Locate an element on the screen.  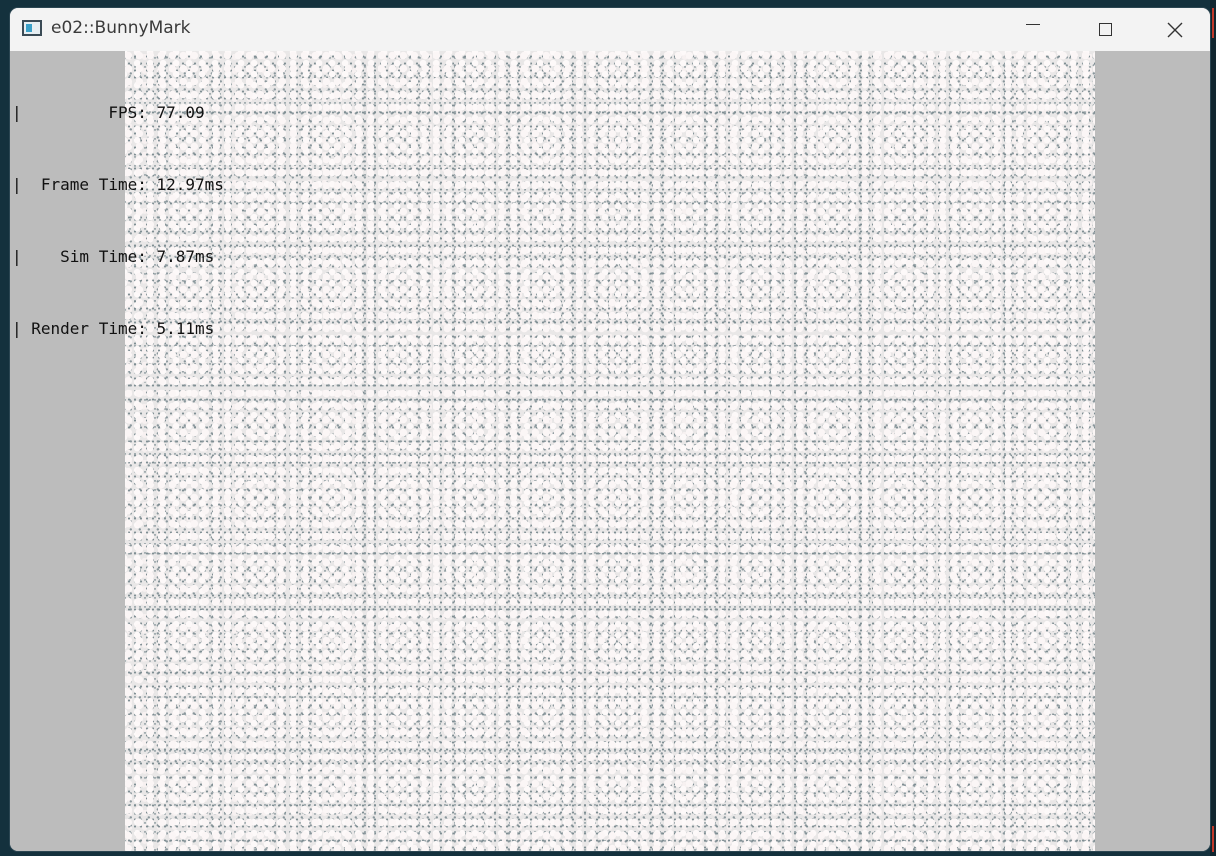
close-button is located at coordinates (1175, 29).